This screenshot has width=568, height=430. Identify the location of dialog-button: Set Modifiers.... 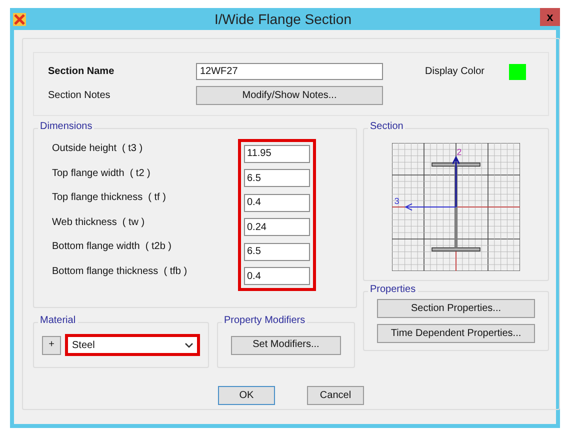
(286, 345).